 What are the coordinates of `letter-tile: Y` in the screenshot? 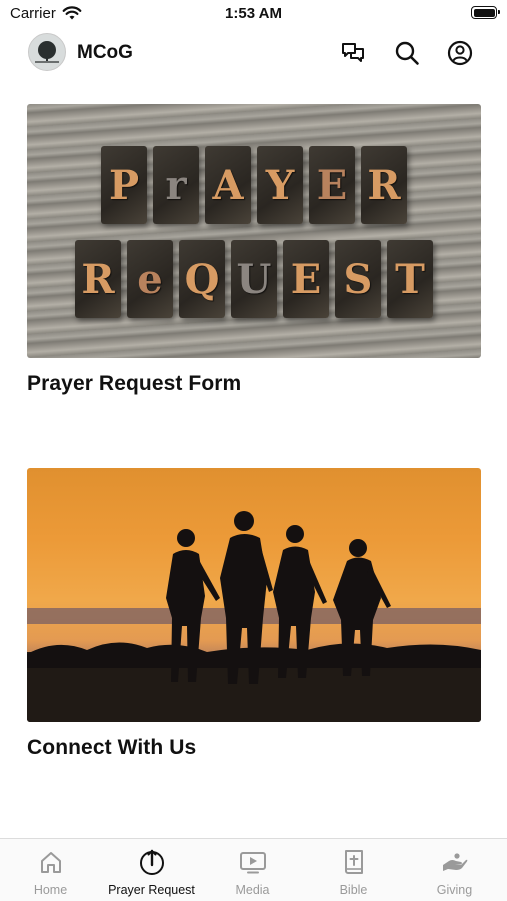 It's located at (280, 185).